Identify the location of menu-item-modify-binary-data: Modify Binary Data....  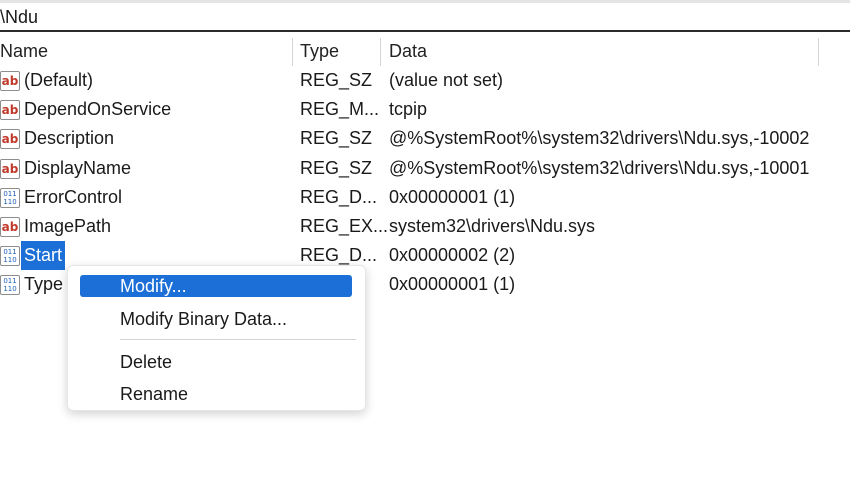
(216, 319).